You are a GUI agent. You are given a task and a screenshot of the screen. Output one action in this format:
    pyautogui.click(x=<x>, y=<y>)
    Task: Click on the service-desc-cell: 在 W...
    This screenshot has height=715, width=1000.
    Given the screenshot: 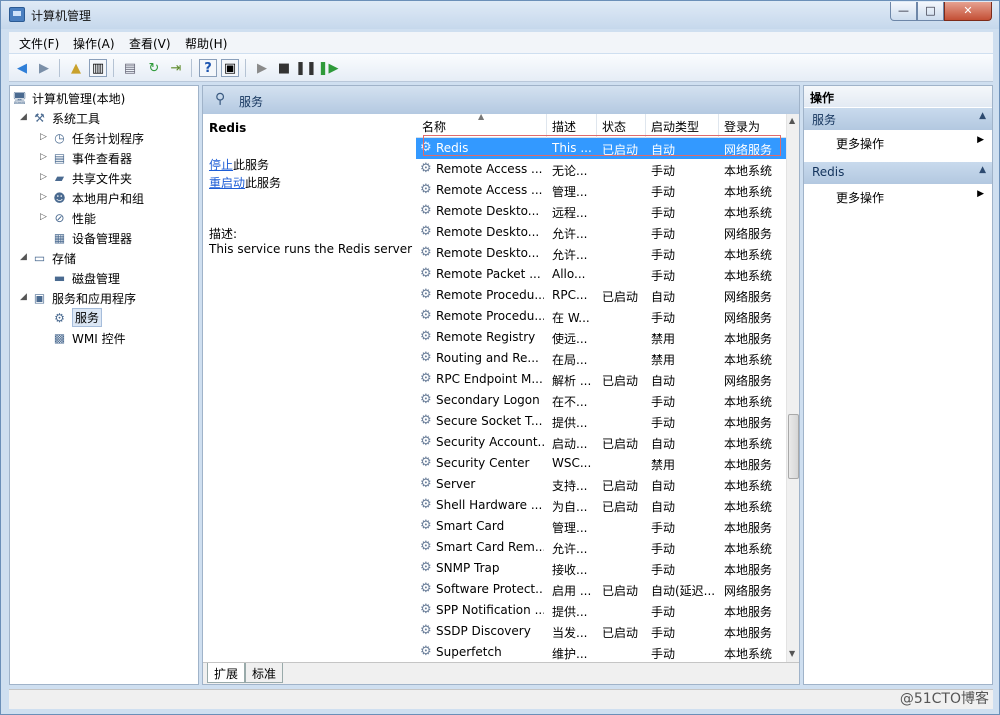 What is the action you would take?
    pyautogui.click(x=571, y=318)
    